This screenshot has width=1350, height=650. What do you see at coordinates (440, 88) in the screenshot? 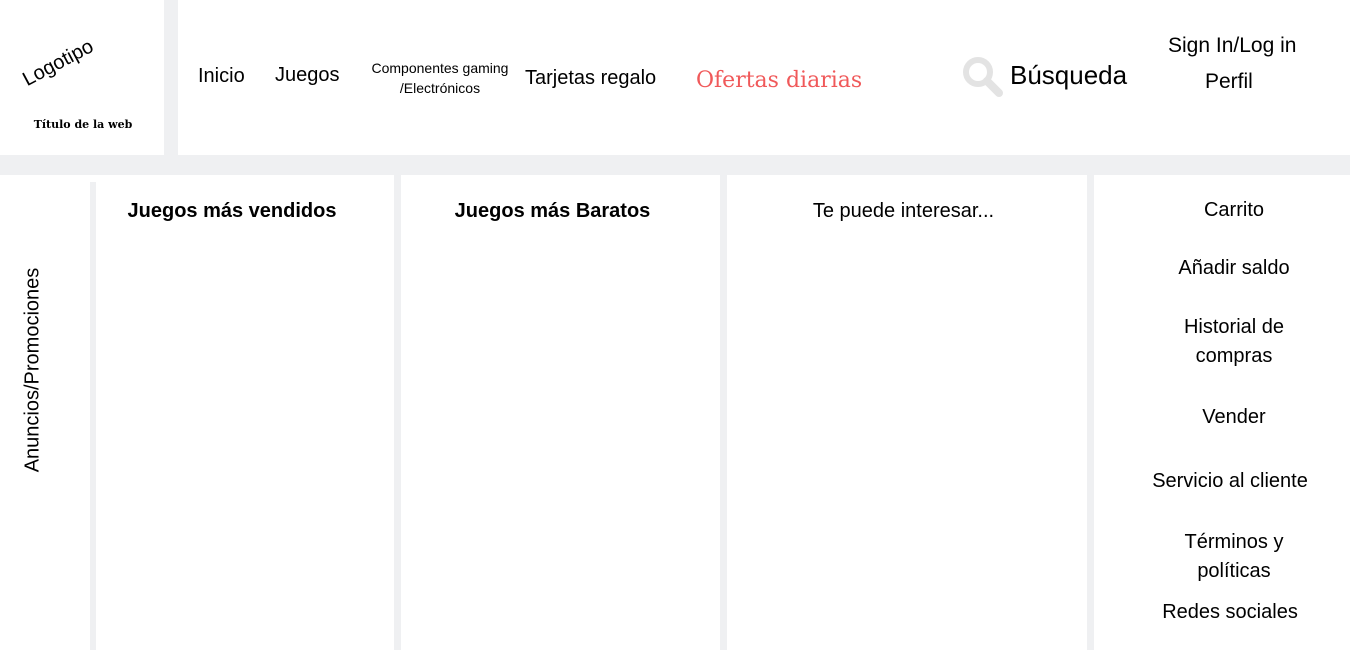
I see `nav-item-componentes-line2: /Electrónicos` at bounding box center [440, 88].